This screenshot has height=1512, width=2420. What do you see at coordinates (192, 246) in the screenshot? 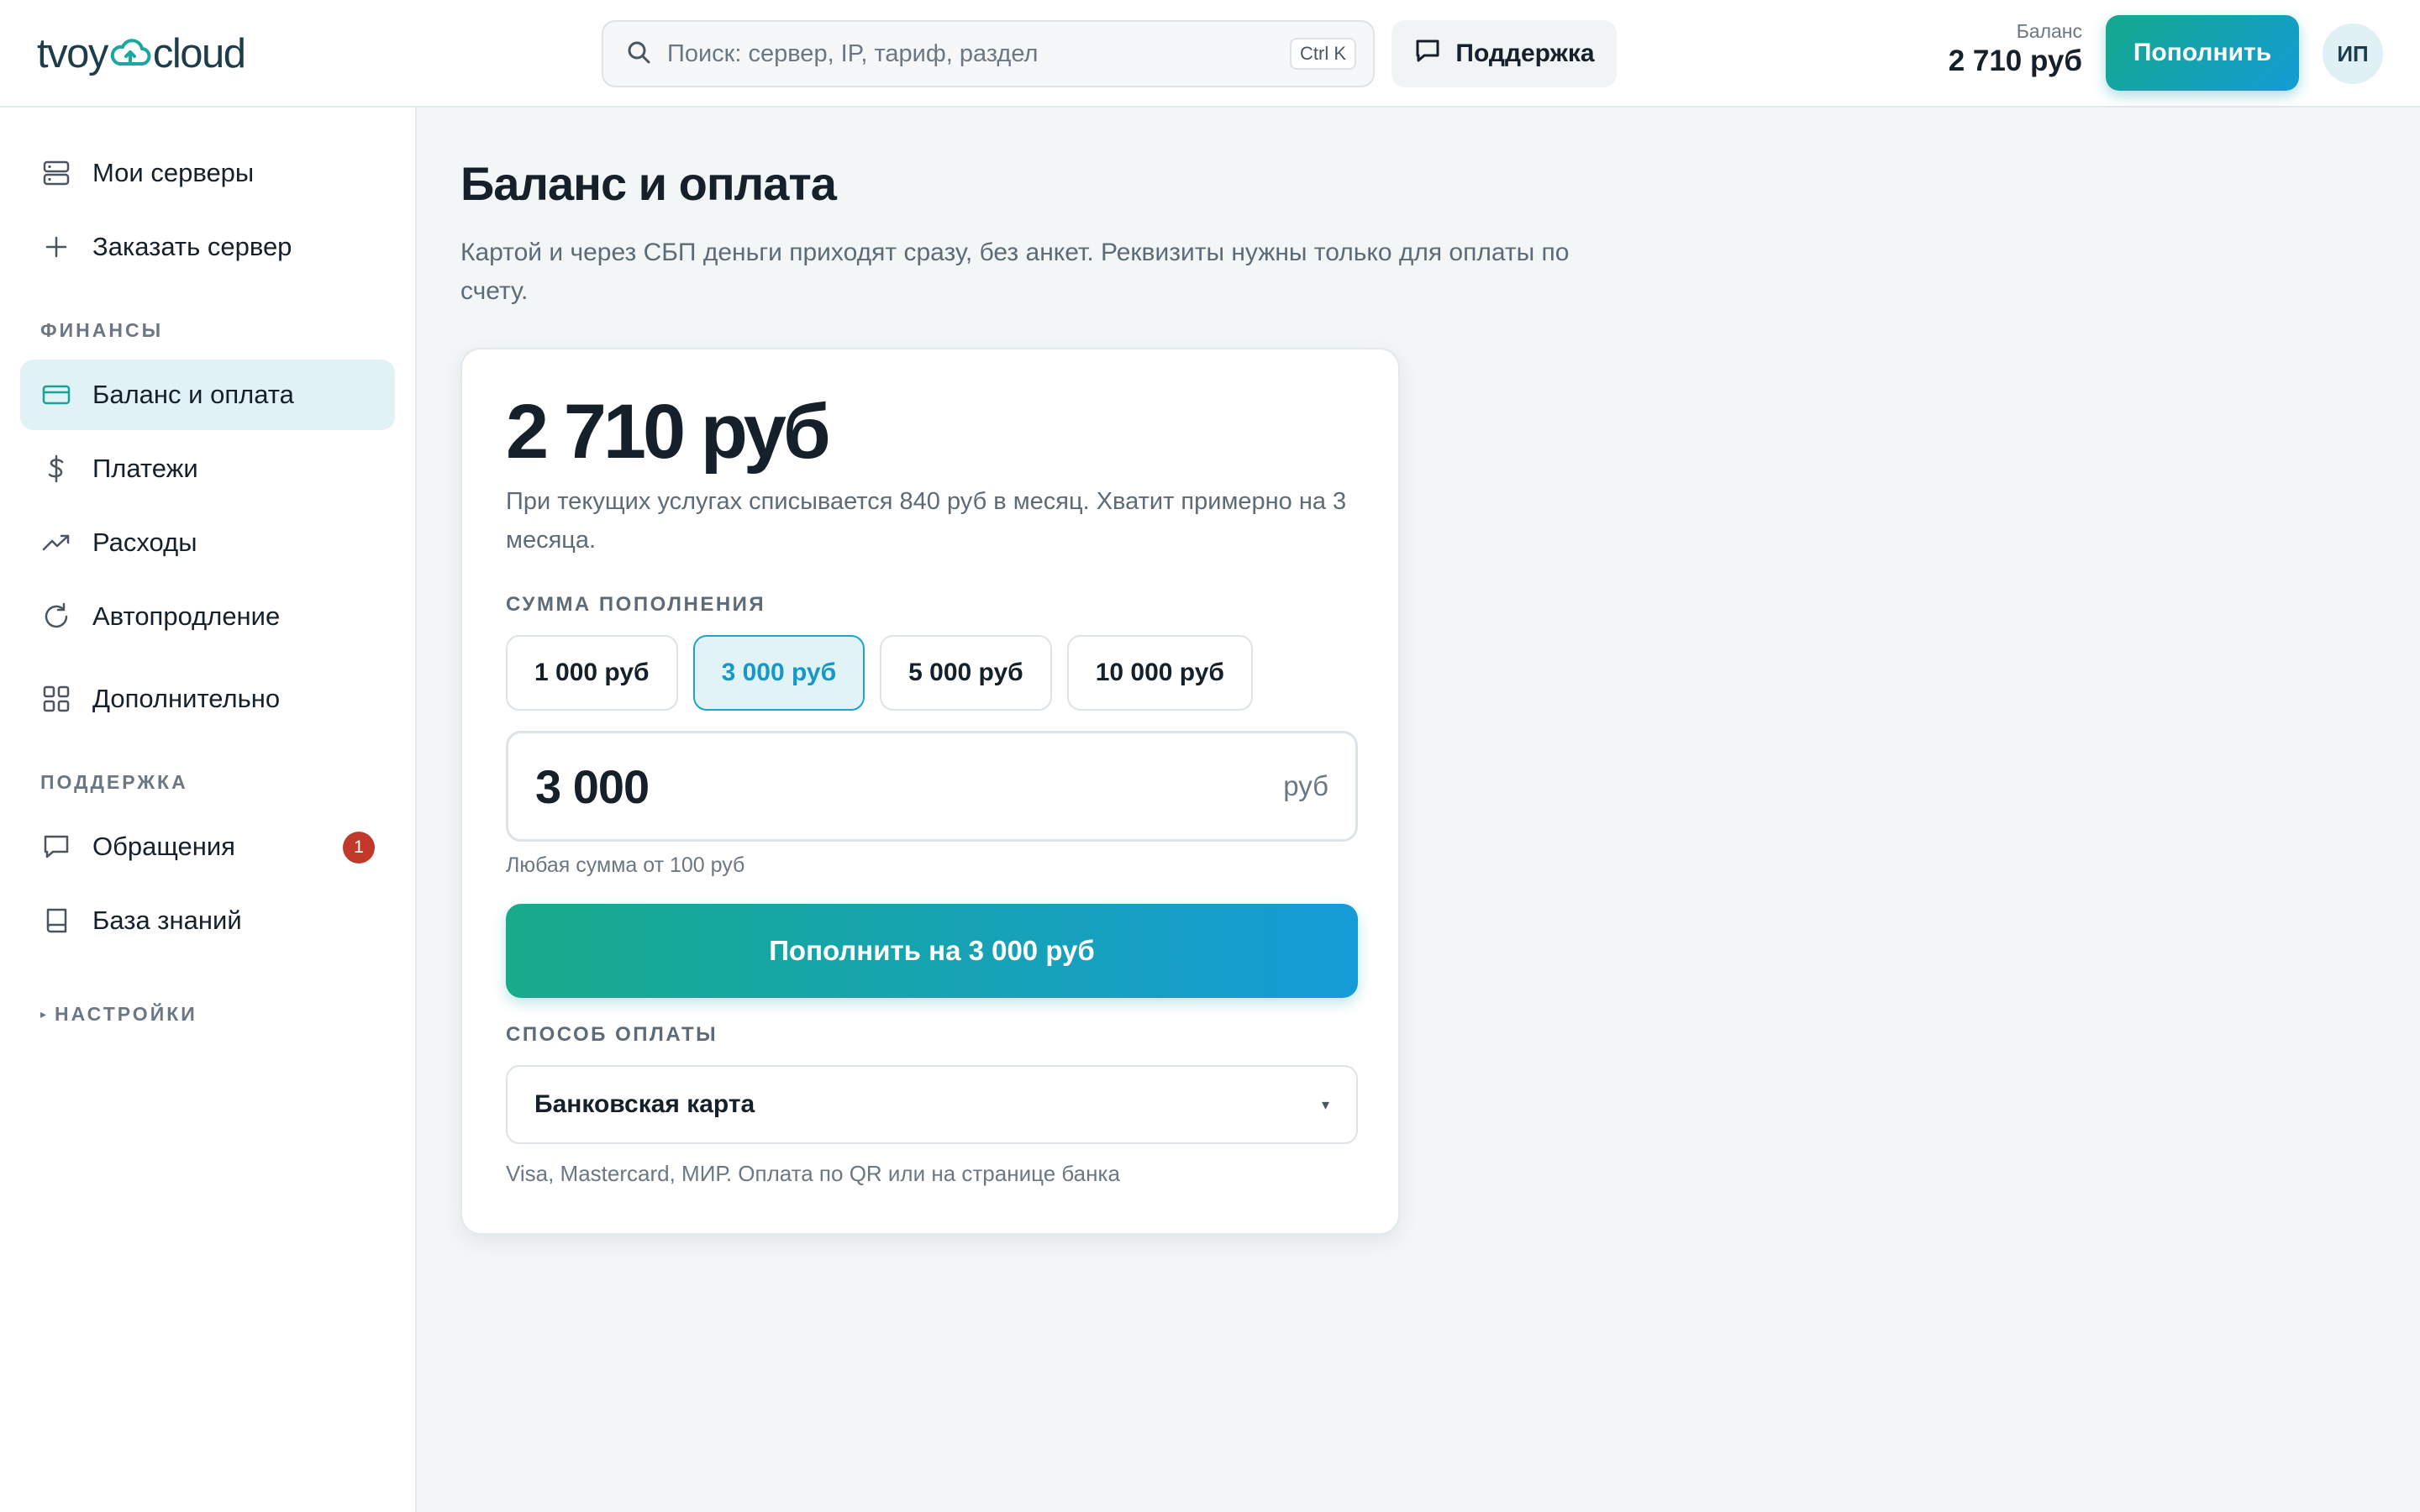
I see `sidebar-item-label: Заказать сервер` at bounding box center [192, 246].